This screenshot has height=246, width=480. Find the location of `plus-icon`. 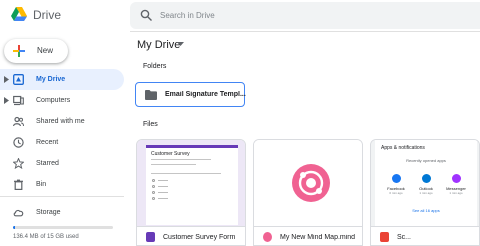

plus-icon is located at coordinates (19, 51).